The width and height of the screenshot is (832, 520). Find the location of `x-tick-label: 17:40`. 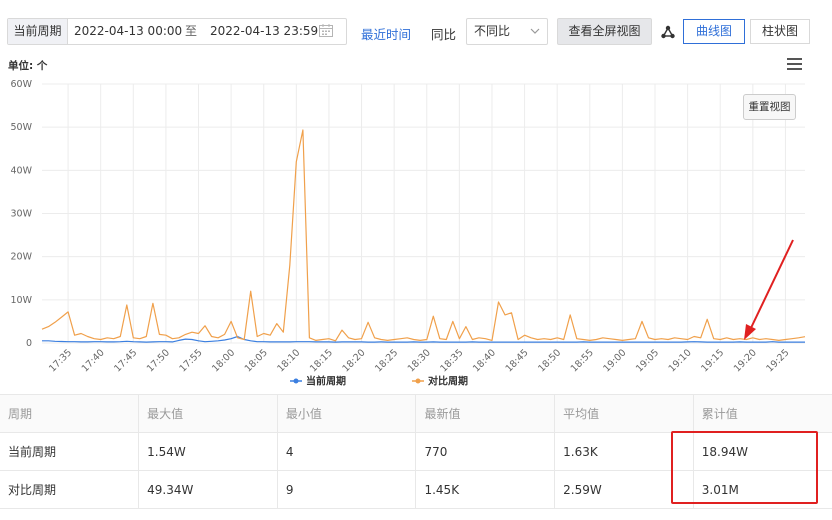

x-tick-label: 17:40 is located at coordinates (93, 360).